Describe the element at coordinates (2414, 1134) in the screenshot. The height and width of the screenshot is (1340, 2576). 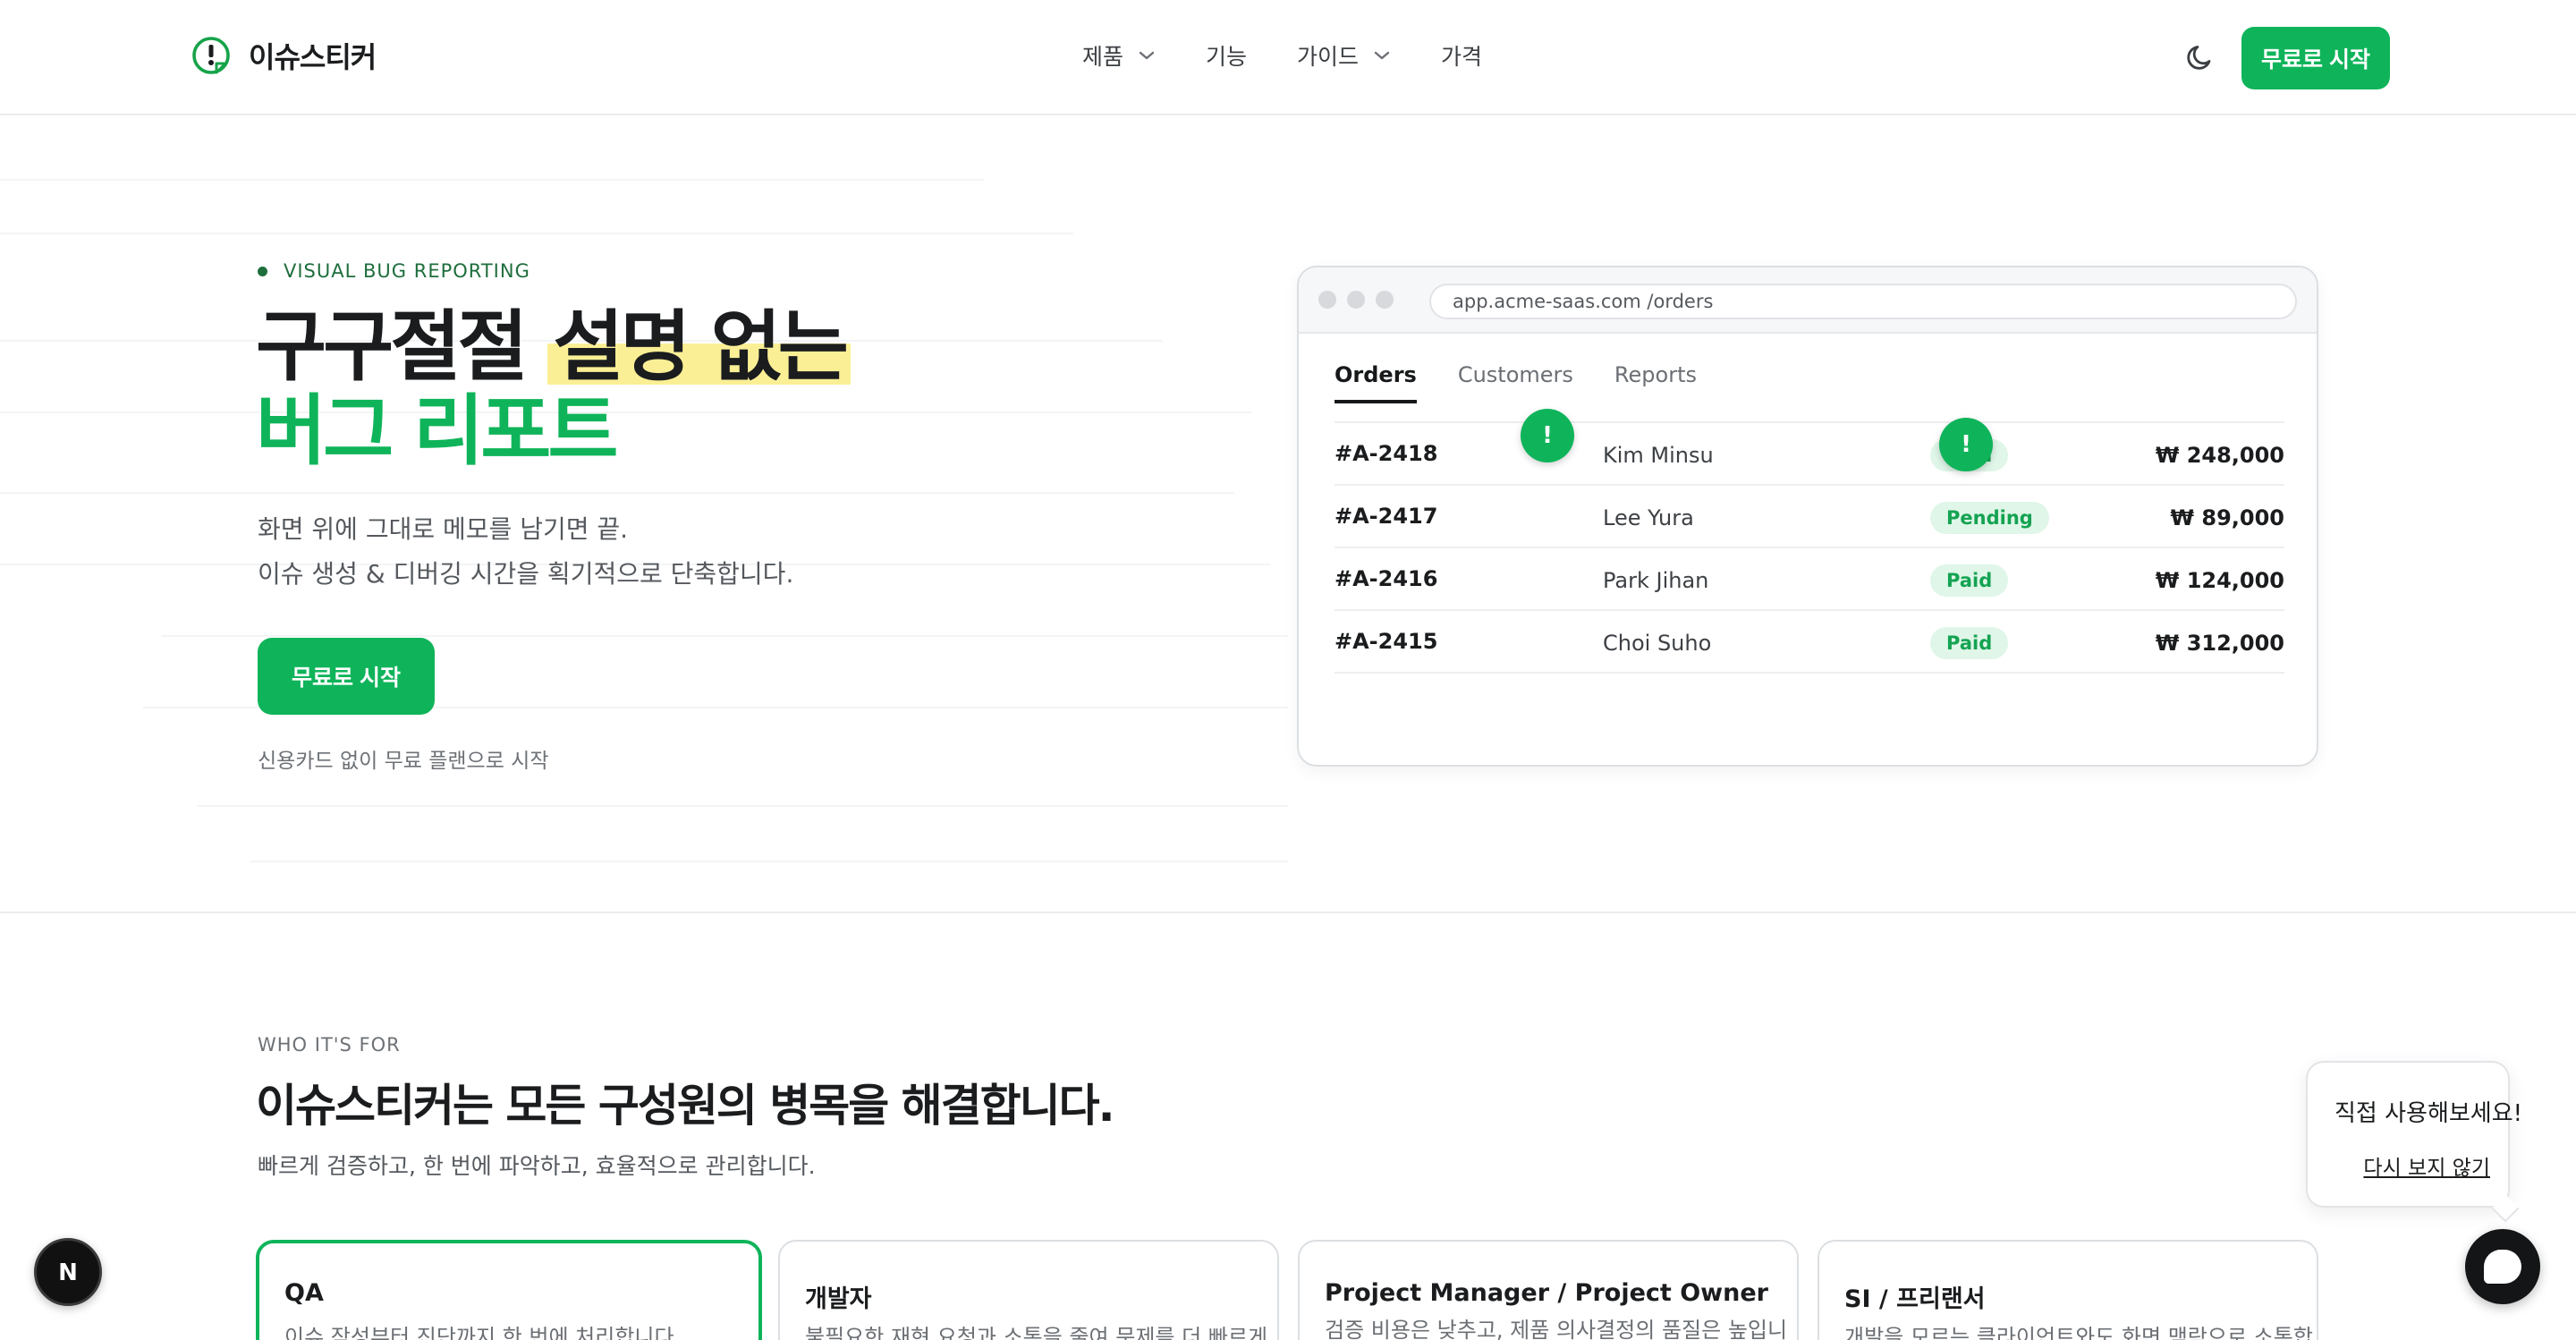
I see `try-it-popover: 직접 사용해보세요! 다시 보지 않기` at that location.